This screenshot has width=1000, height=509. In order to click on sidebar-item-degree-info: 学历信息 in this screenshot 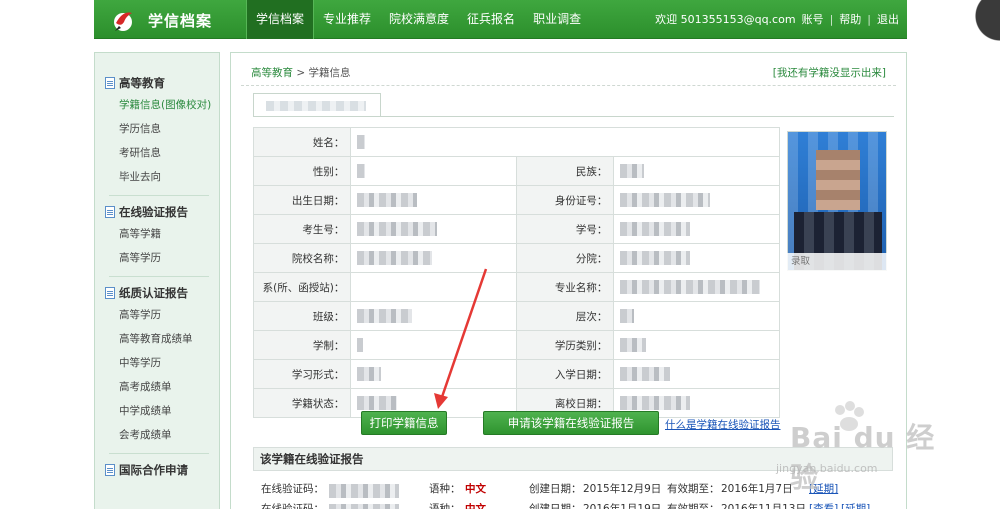, I will do `click(162, 129)`.